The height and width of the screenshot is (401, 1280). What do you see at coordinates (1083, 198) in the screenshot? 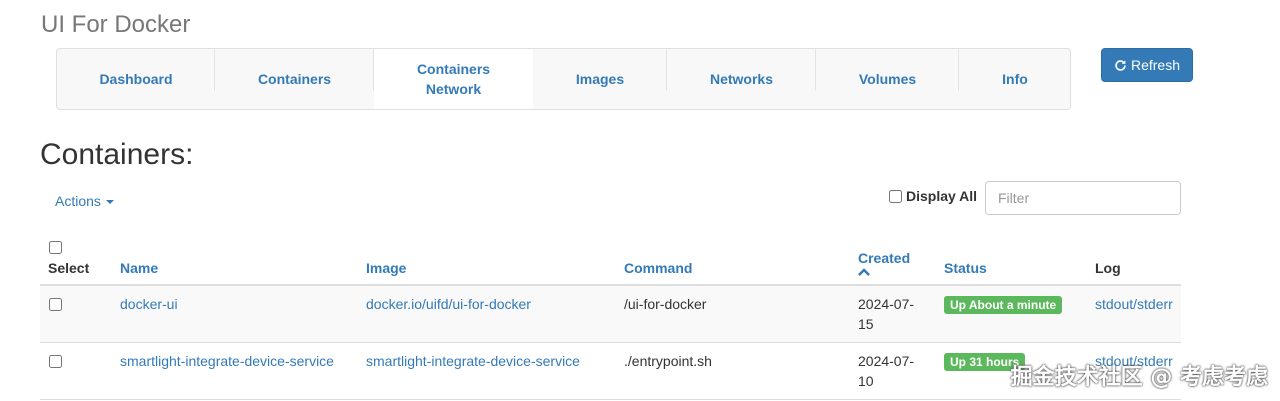
I see `filter-input` at bounding box center [1083, 198].